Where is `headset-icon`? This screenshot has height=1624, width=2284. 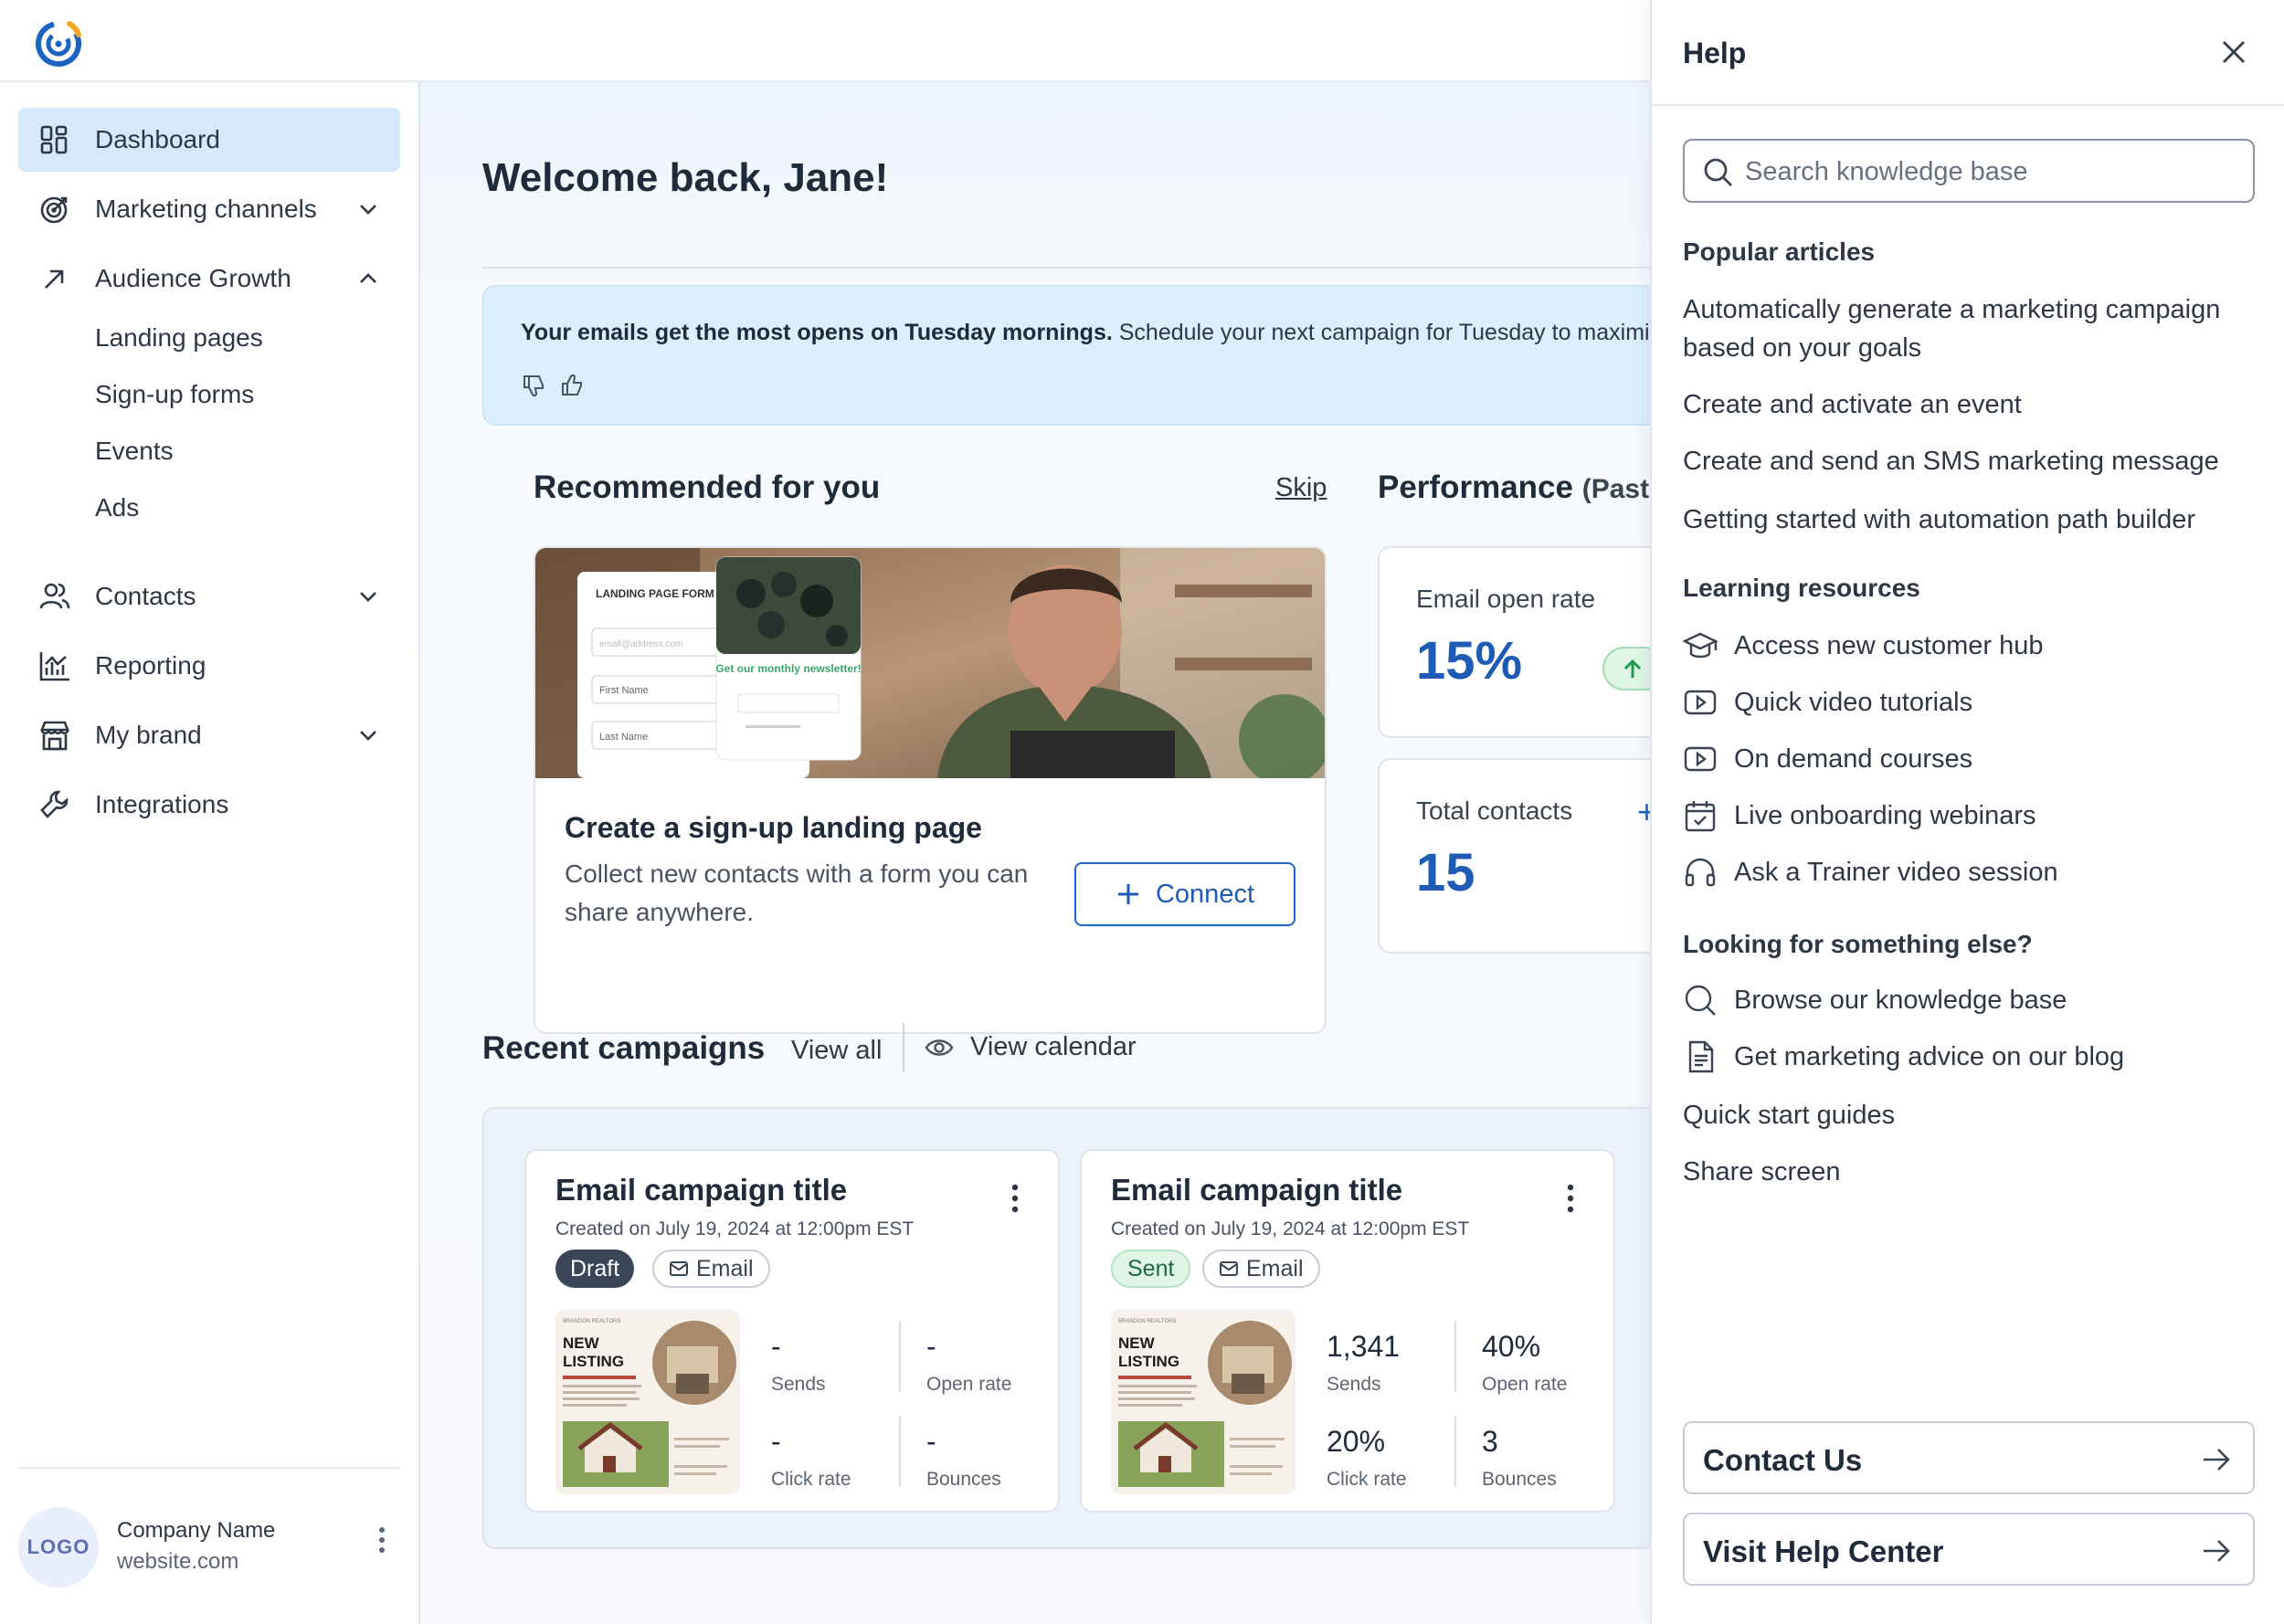 headset-icon is located at coordinates (1700, 872).